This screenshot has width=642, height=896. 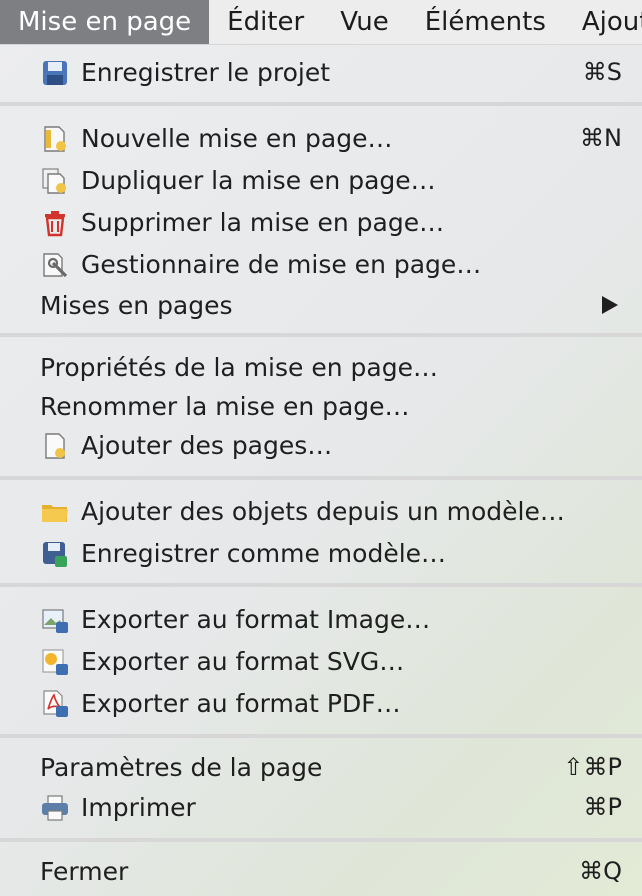 What do you see at coordinates (364, 22) in the screenshot?
I see `menubar-item-vue: Vue` at bounding box center [364, 22].